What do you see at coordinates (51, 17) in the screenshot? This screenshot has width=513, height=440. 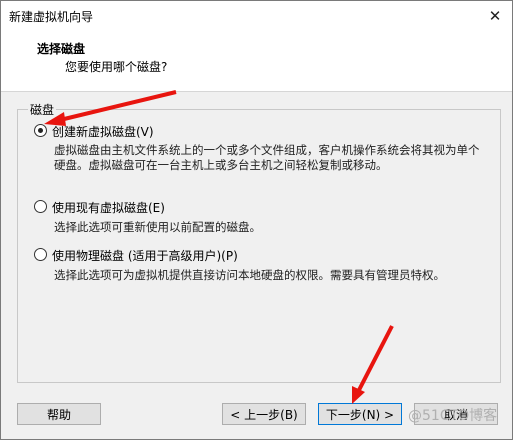 I see `window-title: 新建虚拟机向导` at bounding box center [51, 17].